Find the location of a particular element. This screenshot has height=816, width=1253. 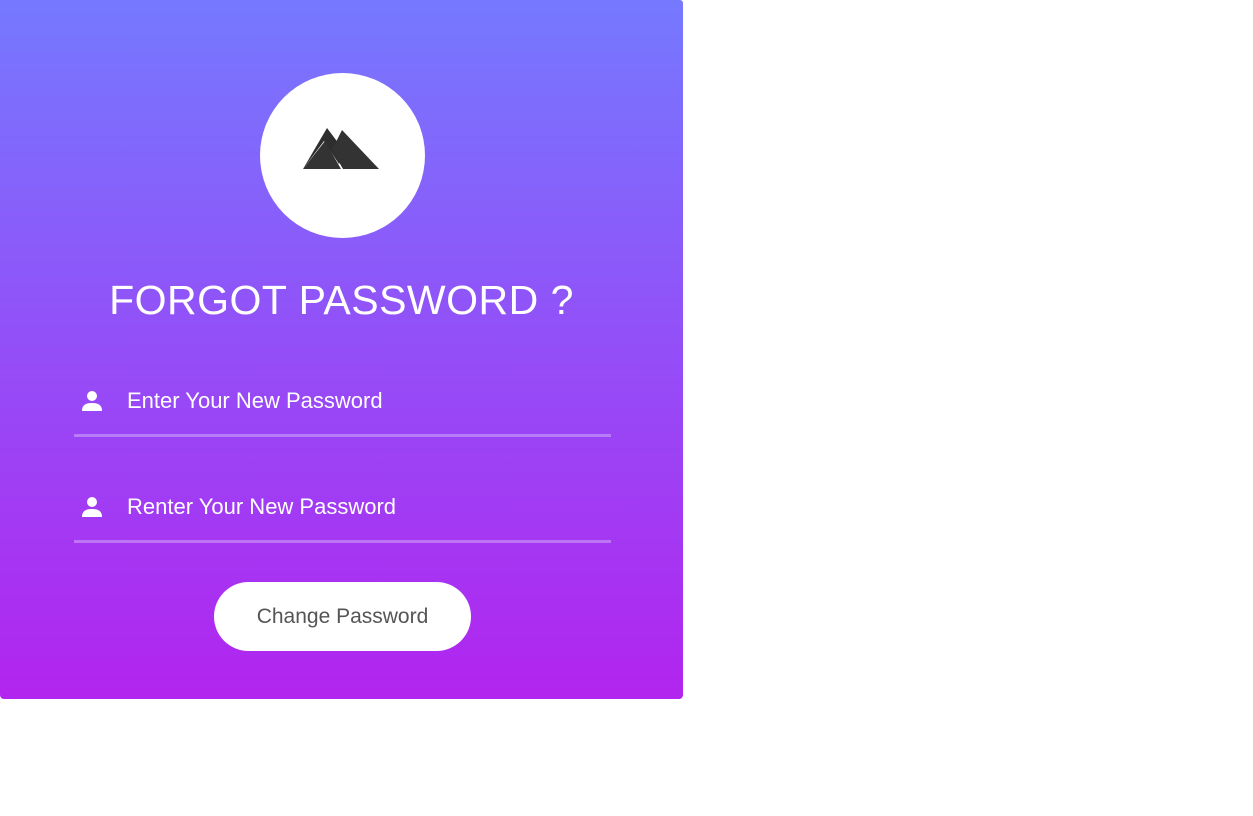

confirm-password-field is located at coordinates (342, 512).